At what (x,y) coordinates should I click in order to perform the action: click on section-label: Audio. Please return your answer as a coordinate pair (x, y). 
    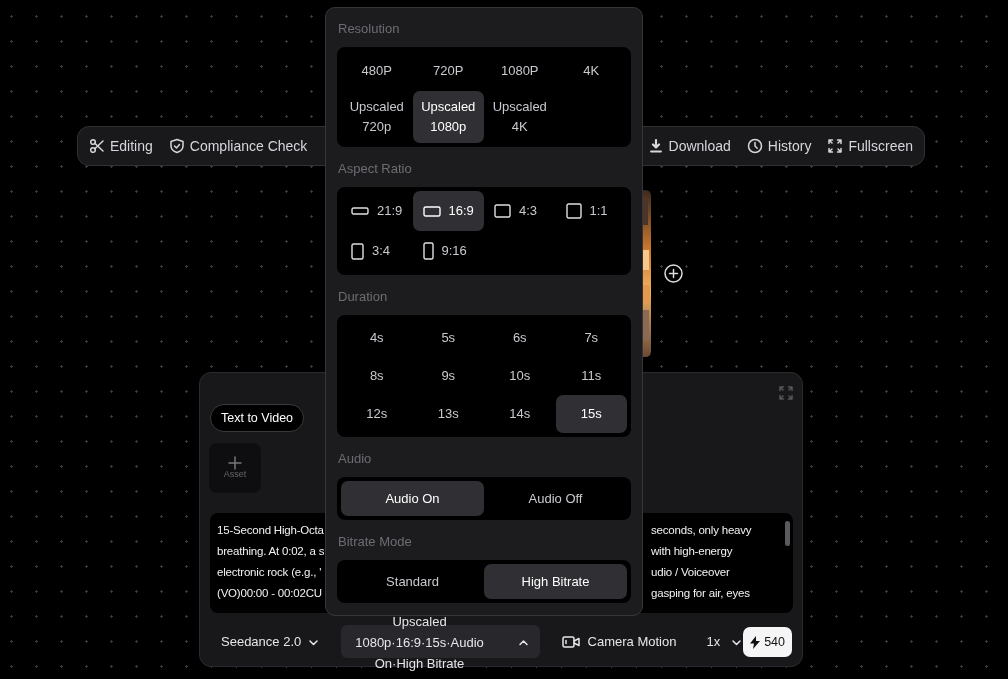
    Looking at the image, I should click on (355, 459).